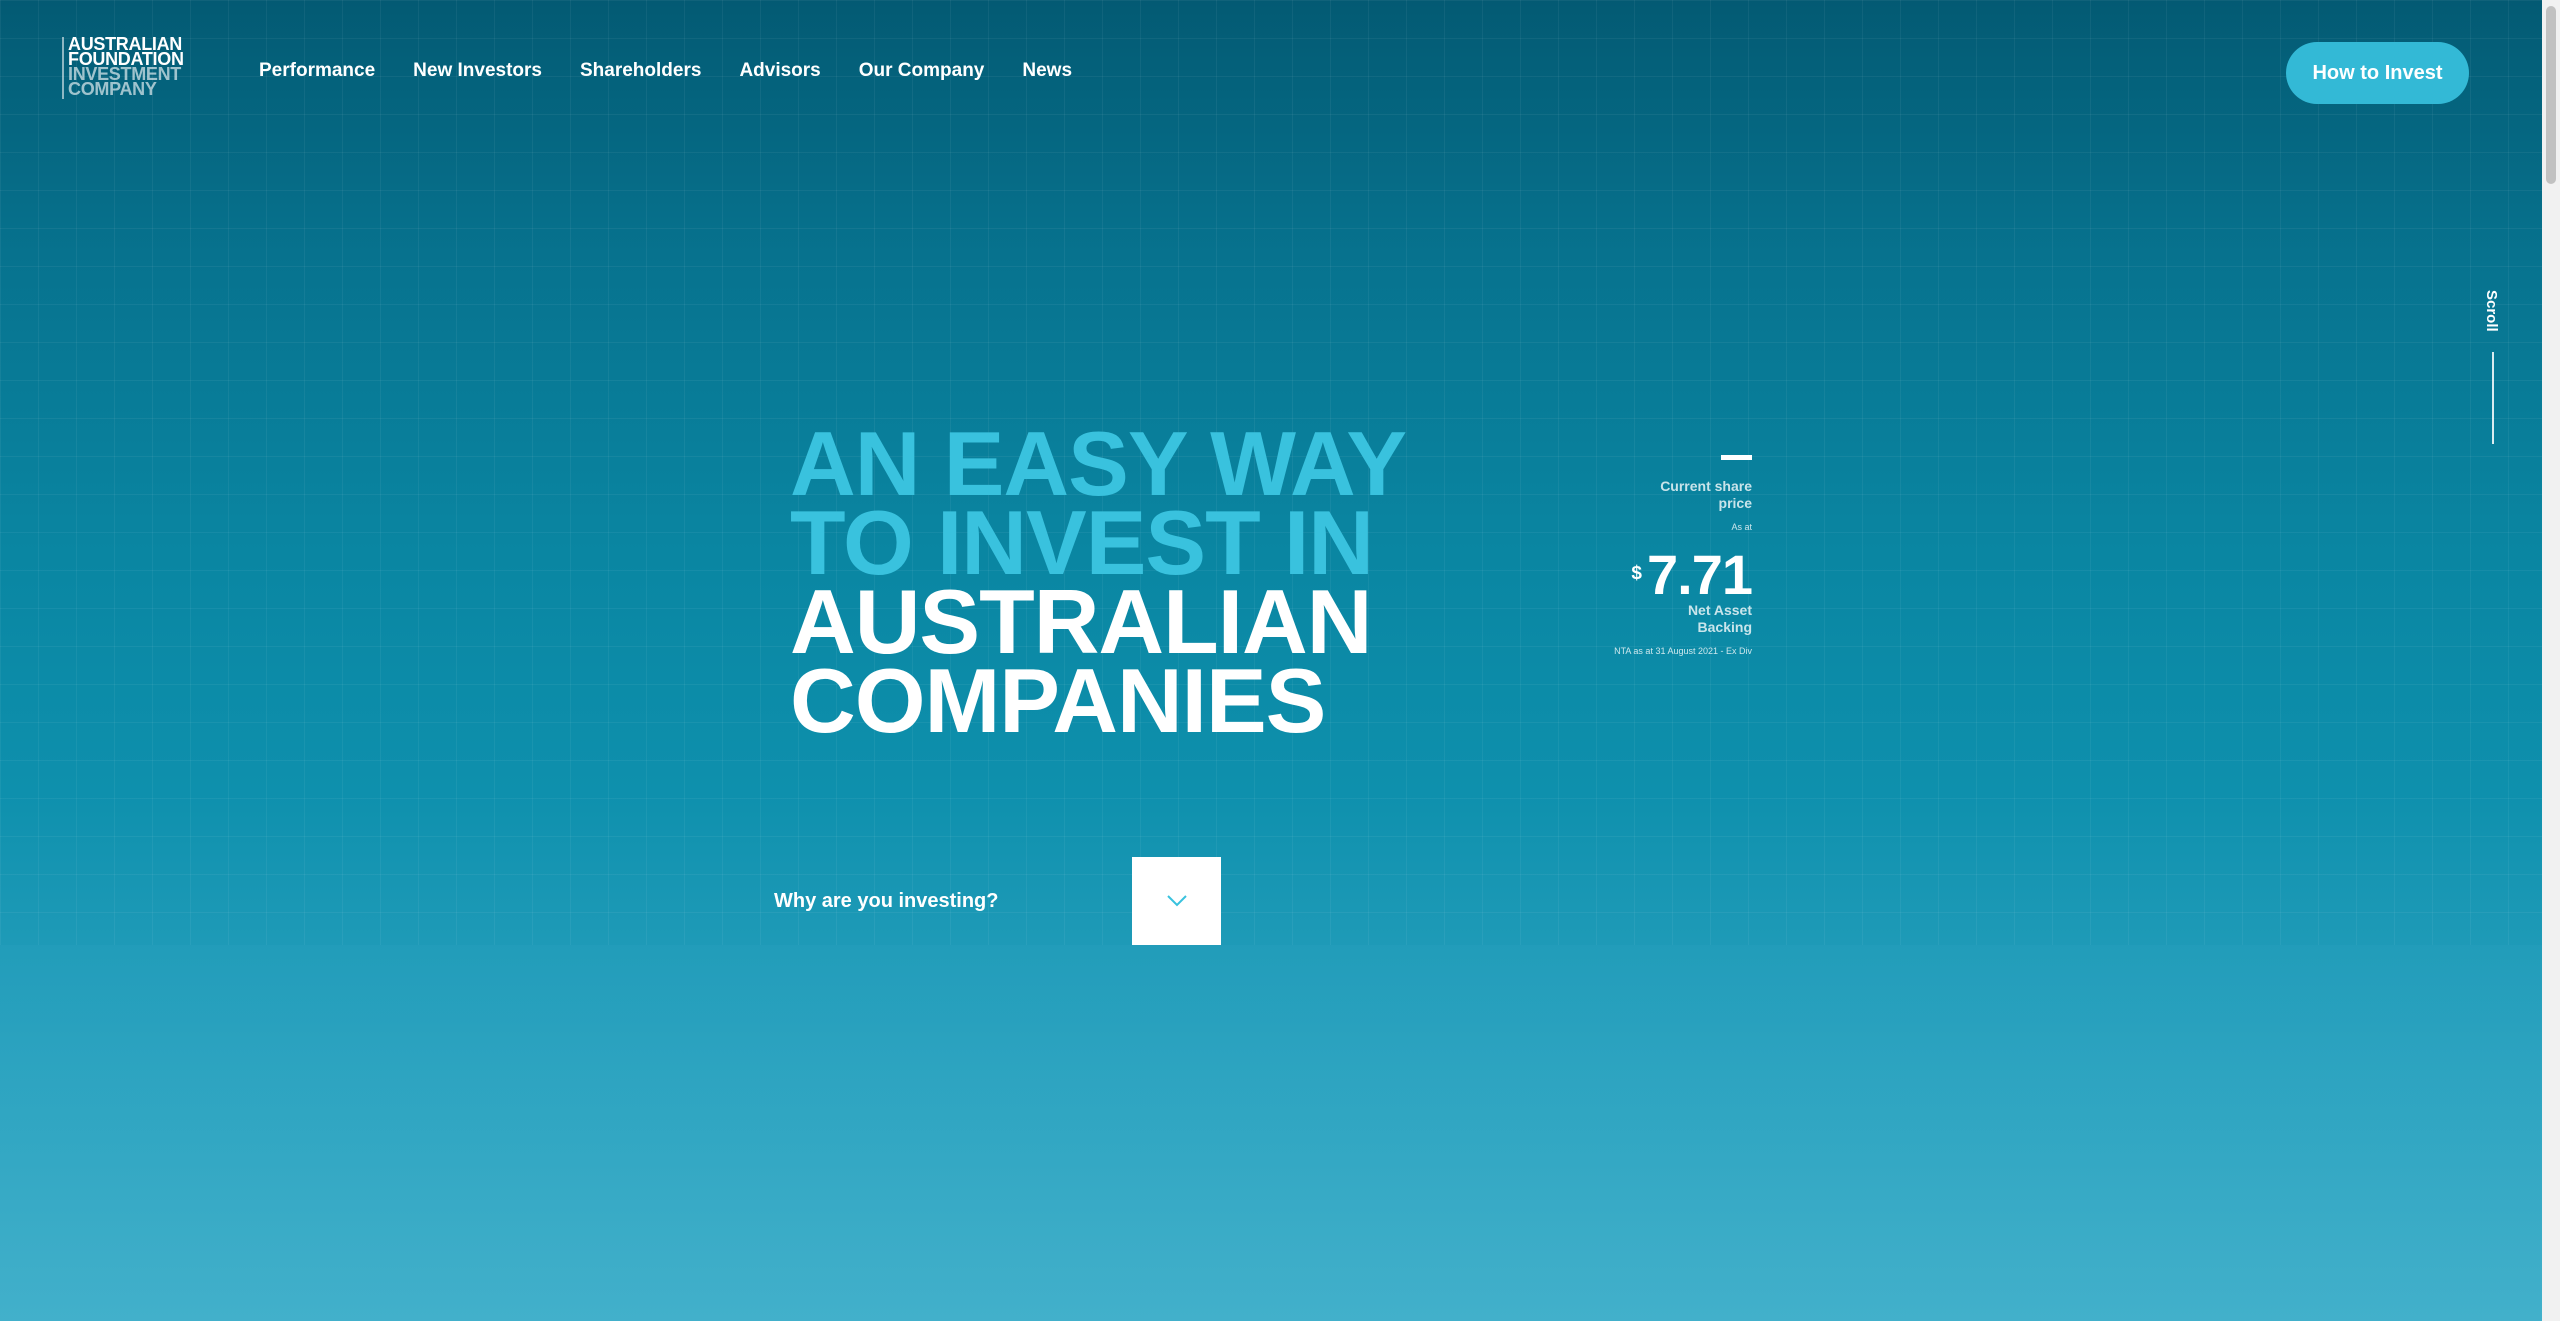 The height and width of the screenshot is (1321, 2560). What do you see at coordinates (317, 71) in the screenshot?
I see `nav-item-performance: Performance` at bounding box center [317, 71].